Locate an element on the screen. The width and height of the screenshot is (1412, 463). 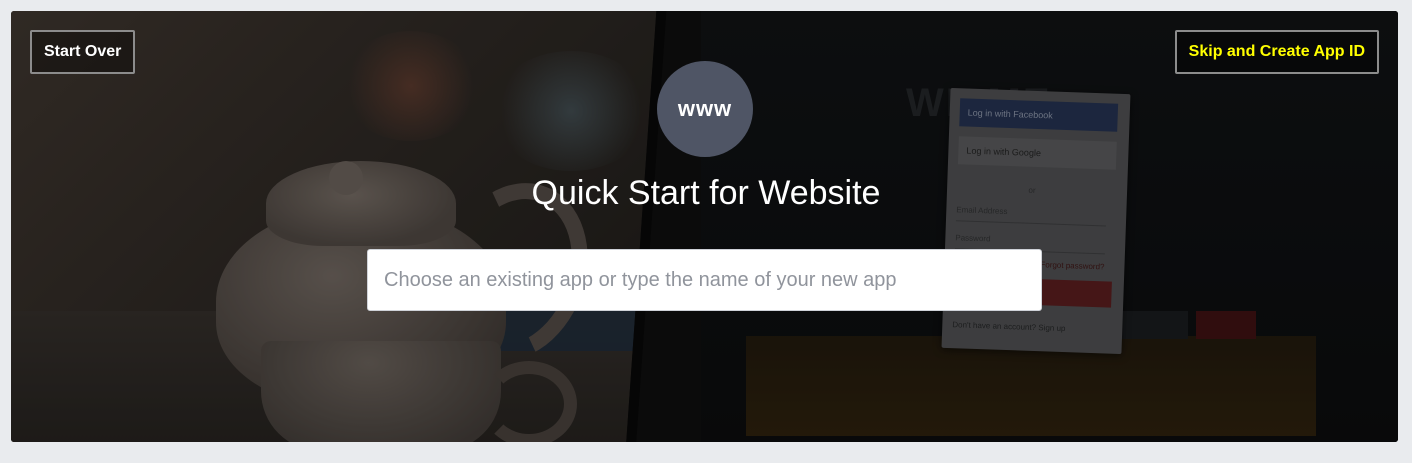
website-icon-label: www is located at coordinates (705, 108).